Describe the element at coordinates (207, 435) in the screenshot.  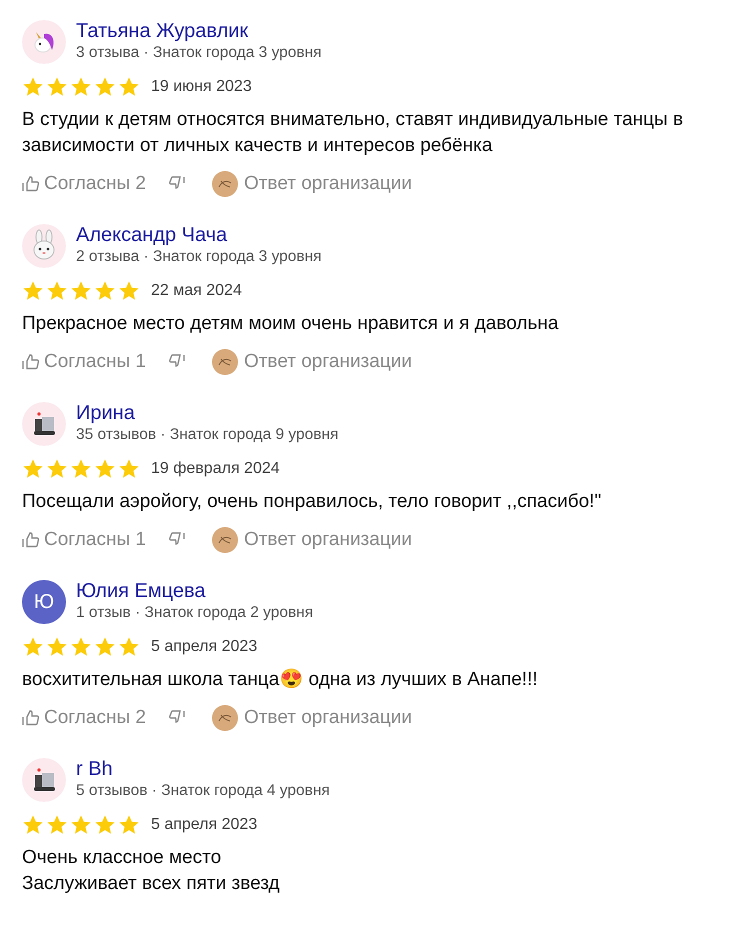
I see `user-stats: 35 отзывов · Знаток города 9 уровня` at that location.